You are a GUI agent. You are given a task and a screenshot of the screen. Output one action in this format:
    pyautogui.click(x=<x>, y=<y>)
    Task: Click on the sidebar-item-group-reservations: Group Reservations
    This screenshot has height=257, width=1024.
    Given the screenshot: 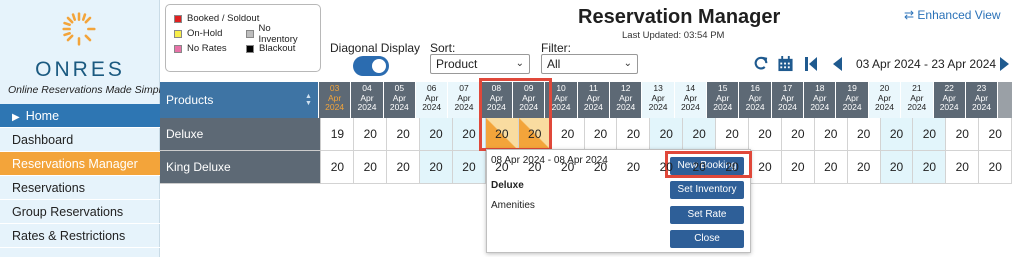 What is the action you would take?
    pyautogui.click(x=80, y=212)
    